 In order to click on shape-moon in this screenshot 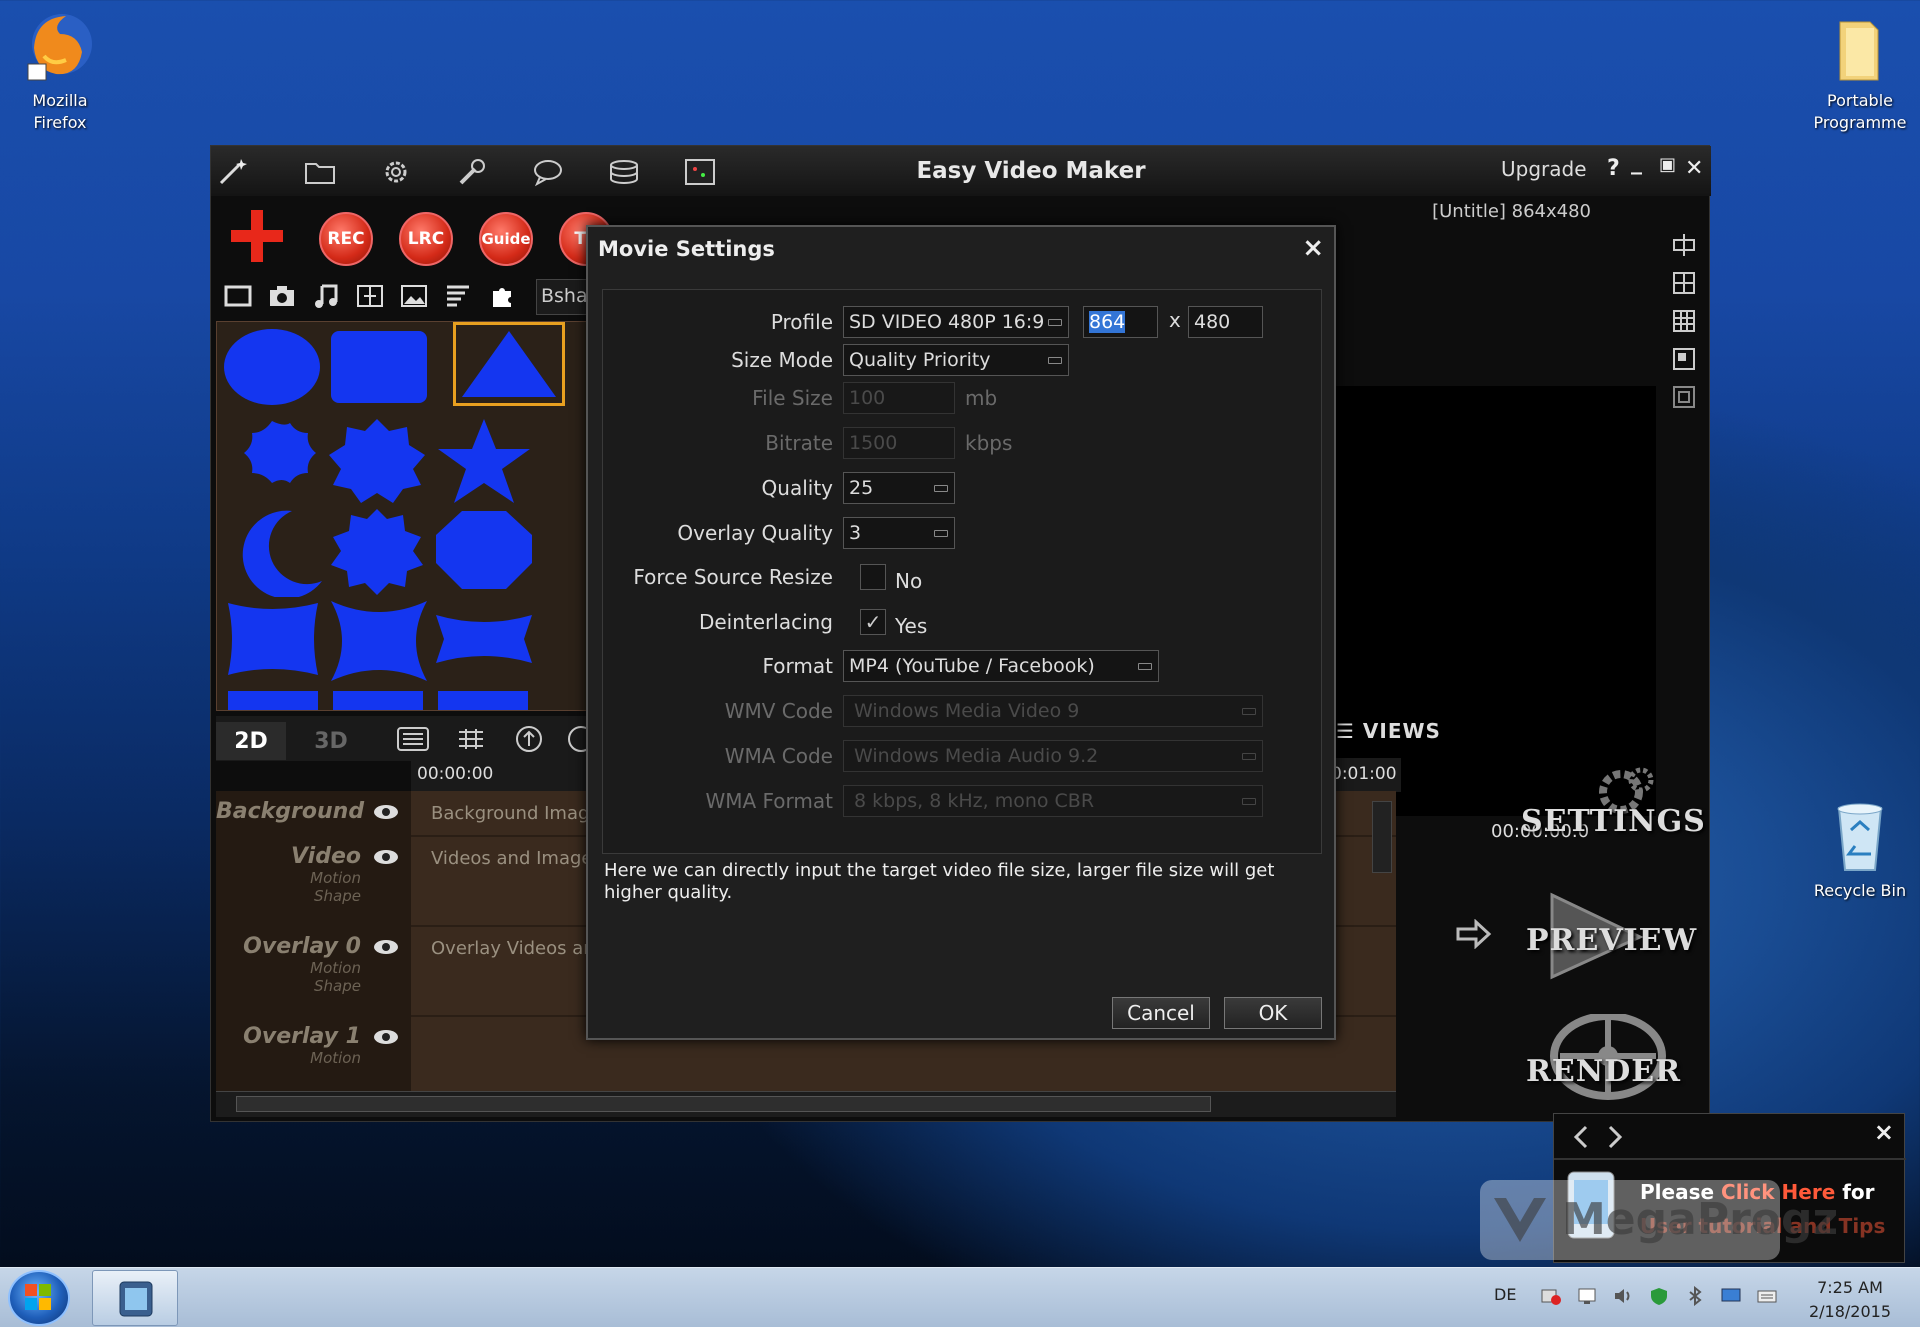, I will do `click(277, 552)`.